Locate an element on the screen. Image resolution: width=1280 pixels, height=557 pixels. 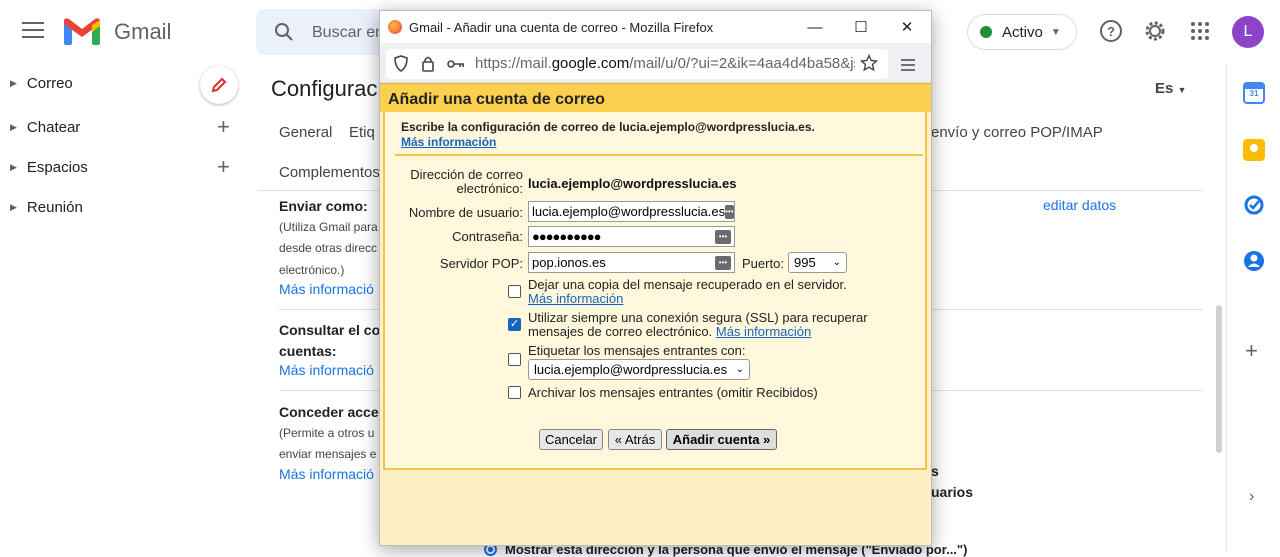
avatar: L is located at coordinates (1248, 32).